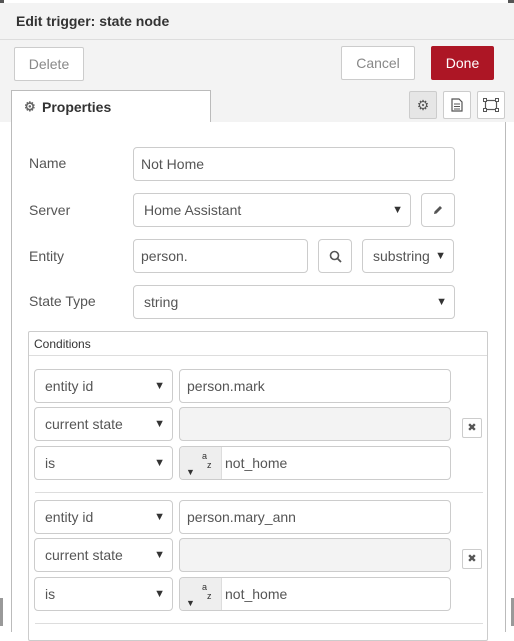 Image resolution: width=514 pixels, height=641 pixels. I want to click on entity-input: person., so click(220, 256).